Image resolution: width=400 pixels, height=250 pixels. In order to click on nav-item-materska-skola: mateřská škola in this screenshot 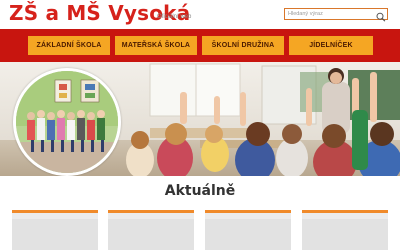, I will do `click(156, 45)`.